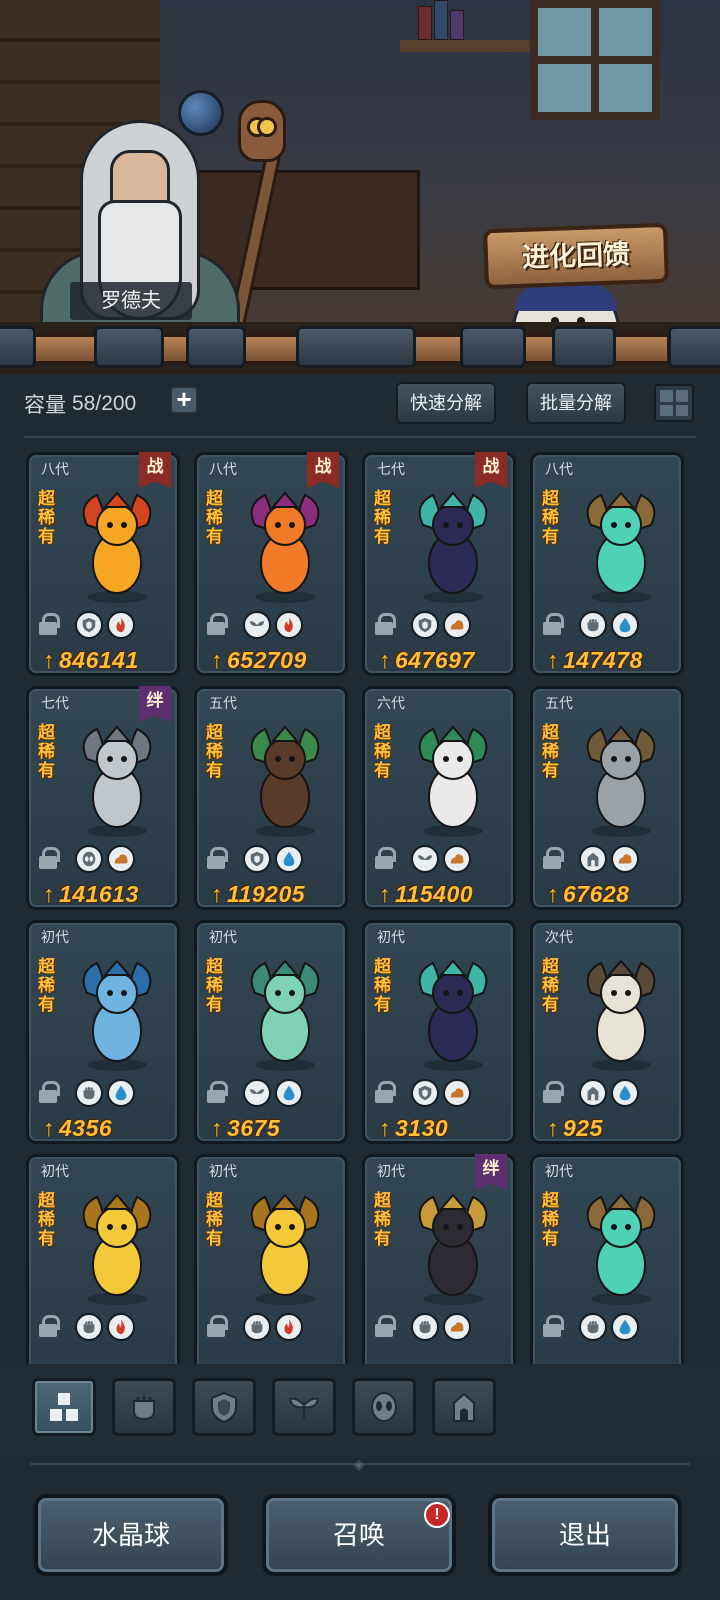  I want to click on monster-card: 六代 超稀有 ↑ 115400, so click(439, 798).